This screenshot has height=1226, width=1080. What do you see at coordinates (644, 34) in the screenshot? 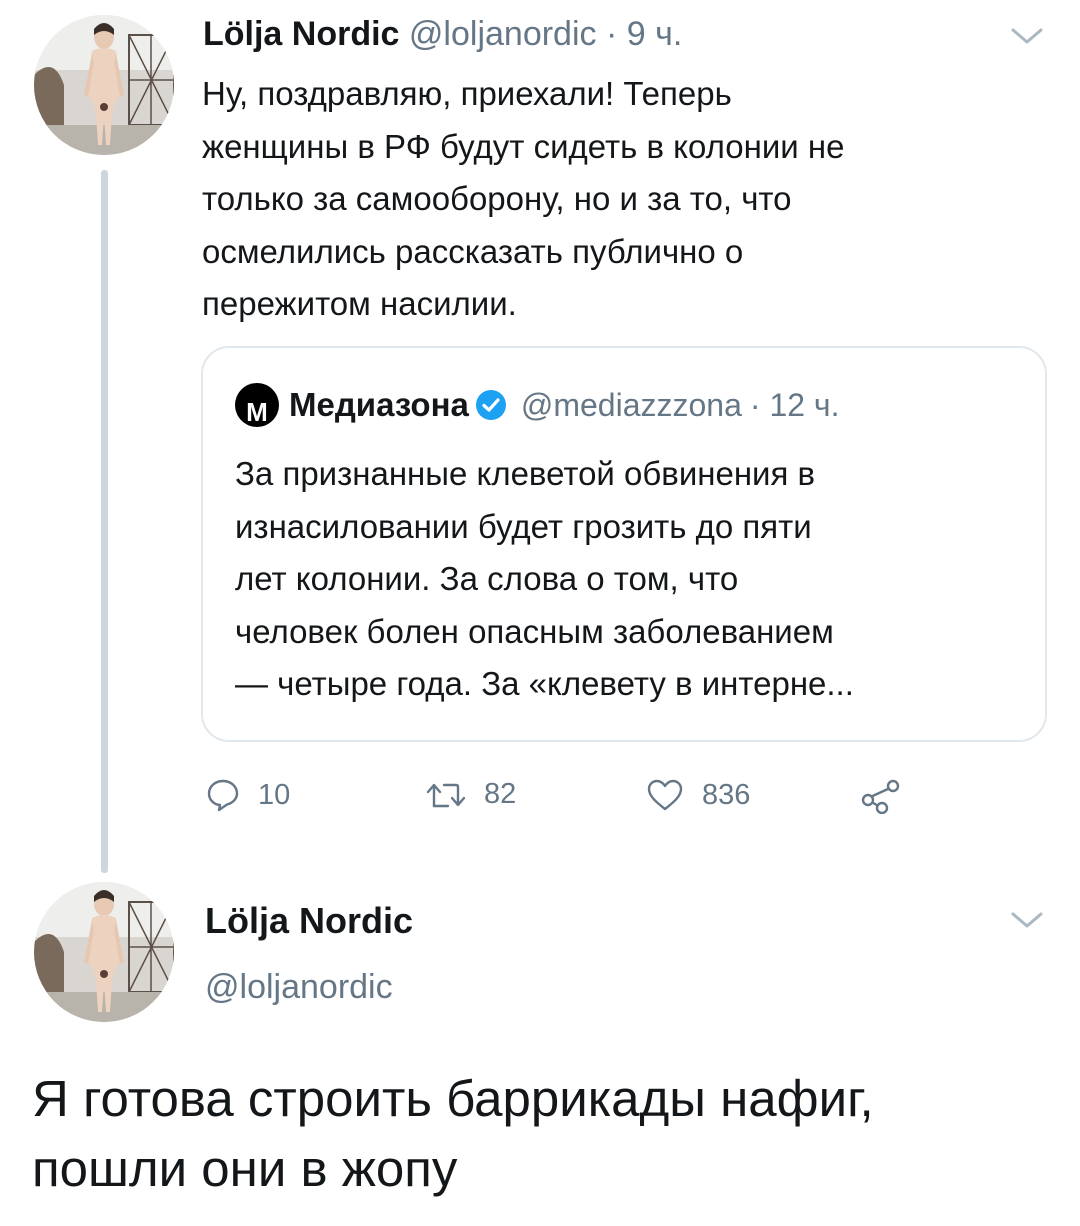
I see `tweet-time: · 9 ч.` at bounding box center [644, 34].